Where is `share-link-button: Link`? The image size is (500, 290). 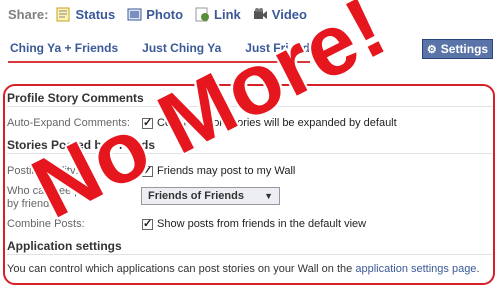
share-link-button: Link is located at coordinates (218, 14).